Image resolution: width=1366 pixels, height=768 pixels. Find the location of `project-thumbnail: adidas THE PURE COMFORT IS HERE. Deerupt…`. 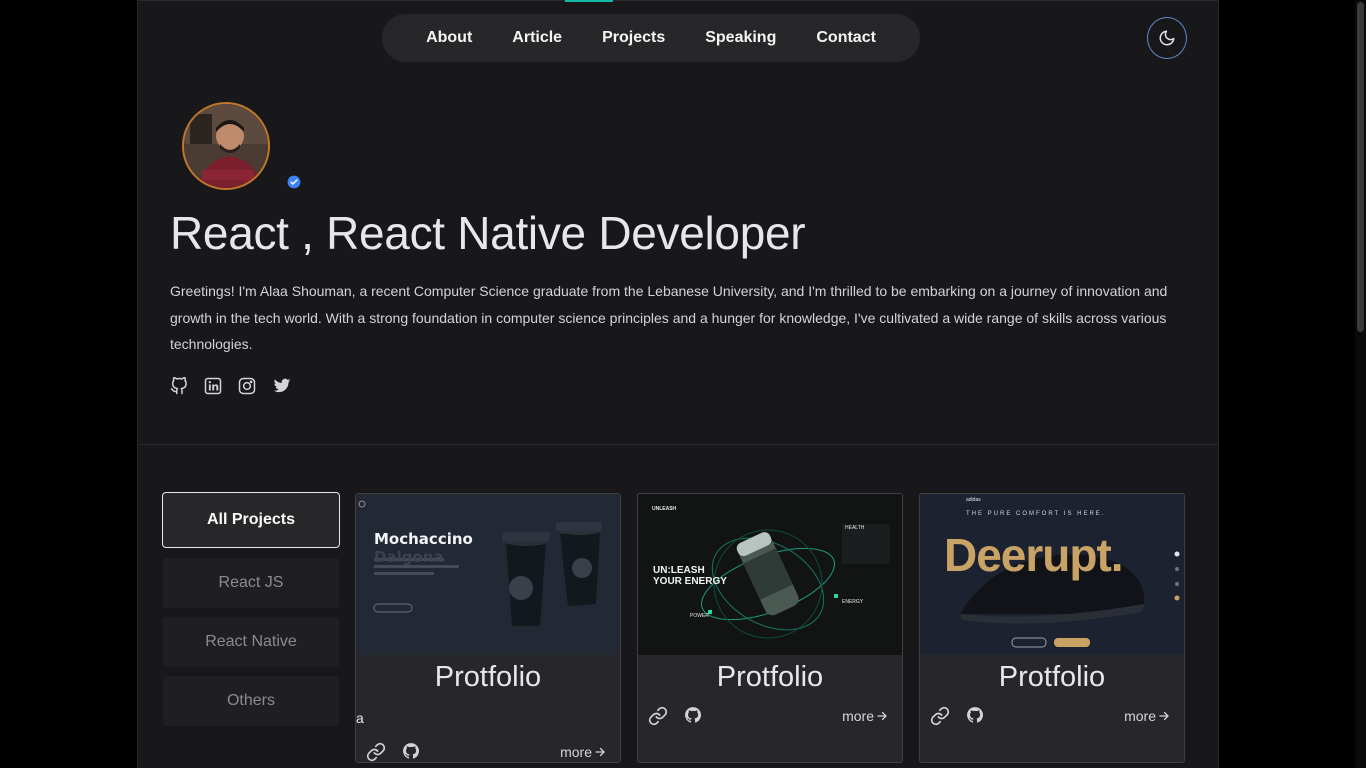

project-thumbnail: adidas THE PURE COMFORT IS HERE. Deerupt… is located at coordinates (1052, 574).